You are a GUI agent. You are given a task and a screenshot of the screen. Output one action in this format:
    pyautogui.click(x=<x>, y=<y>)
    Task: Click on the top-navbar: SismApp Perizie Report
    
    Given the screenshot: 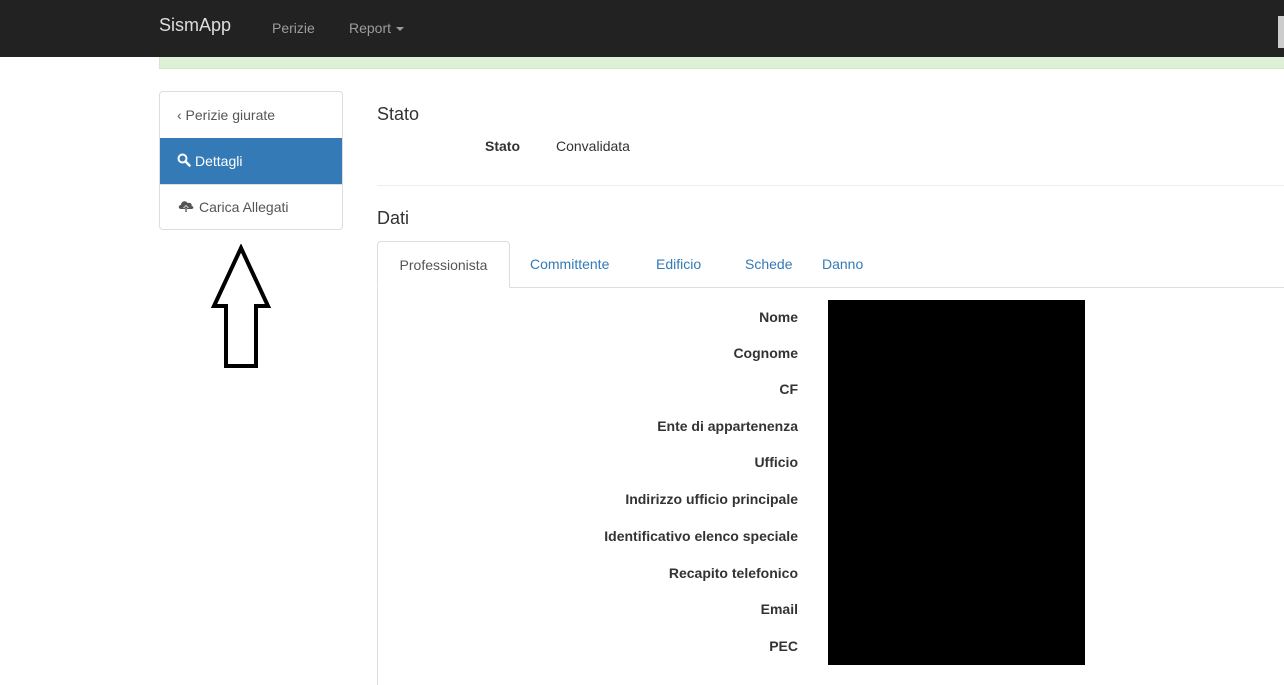 What is the action you would take?
    pyautogui.click(x=642, y=28)
    